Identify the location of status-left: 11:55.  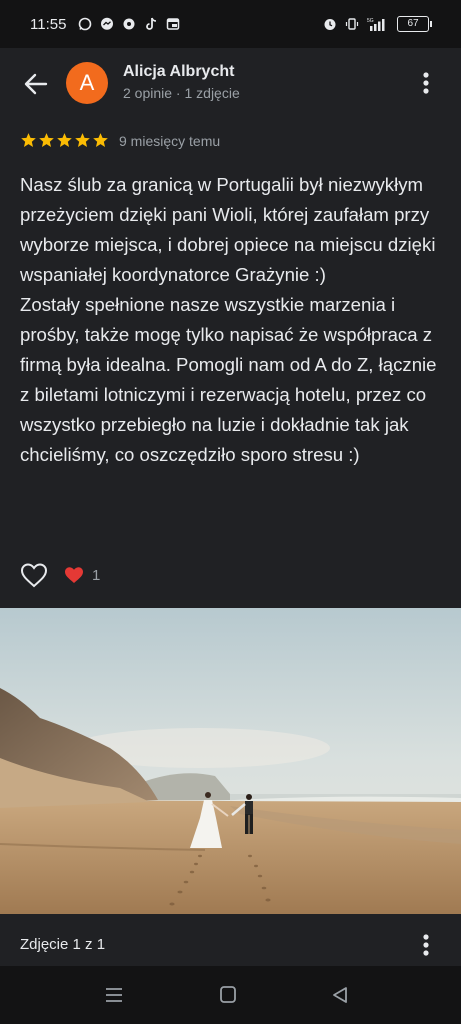
(105, 24).